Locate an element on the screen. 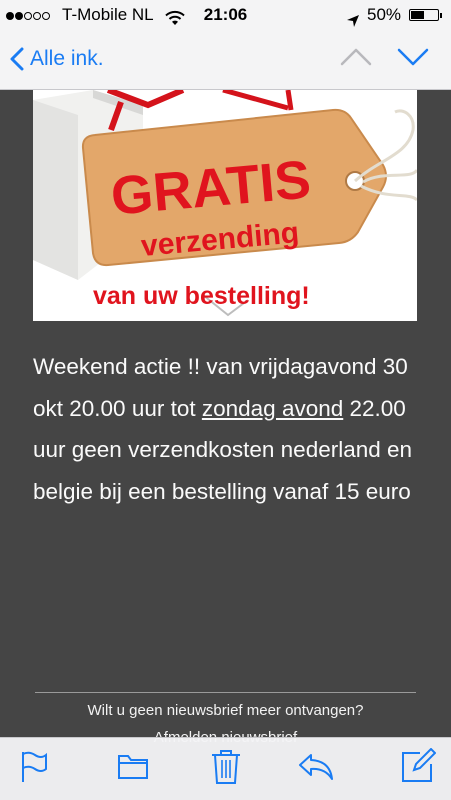 The image size is (451, 800). battery-percentage: 50% is located at coordinates (384, 14).